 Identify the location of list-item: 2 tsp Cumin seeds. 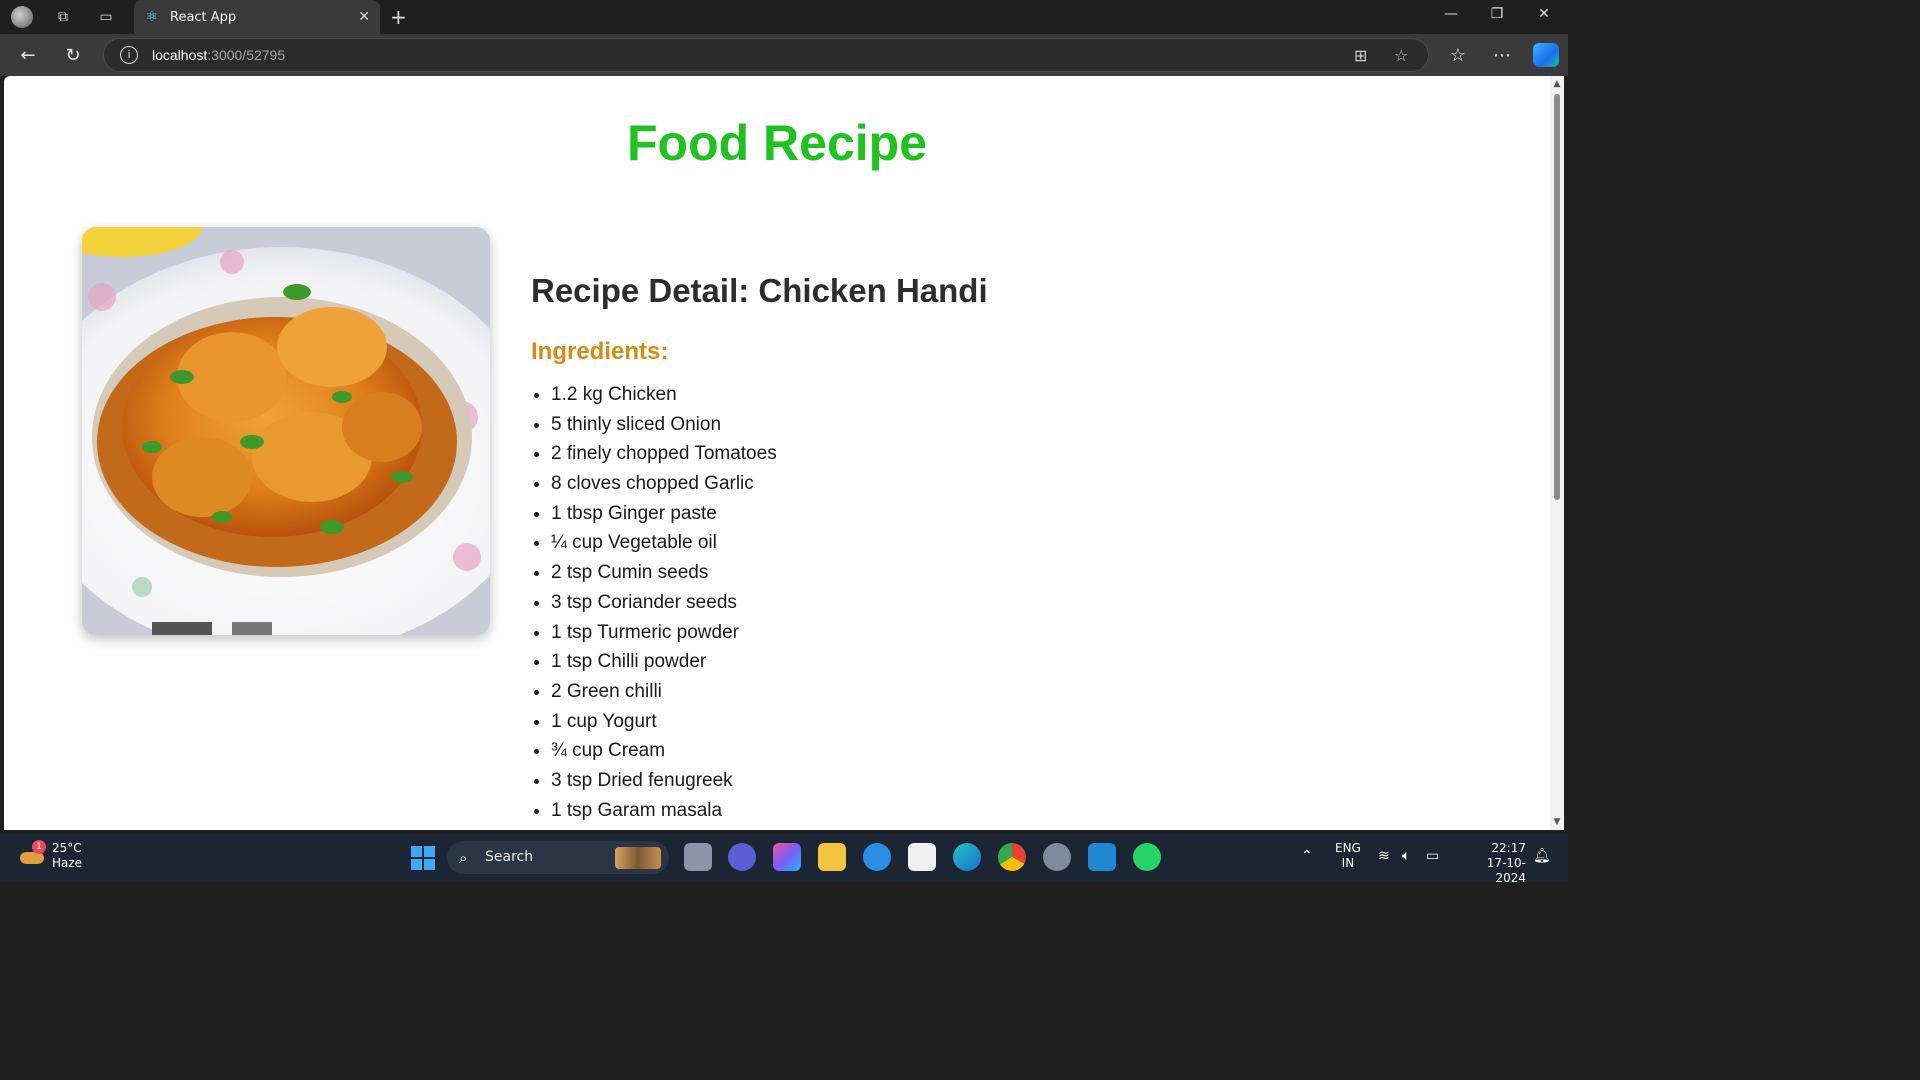
(769, 573).